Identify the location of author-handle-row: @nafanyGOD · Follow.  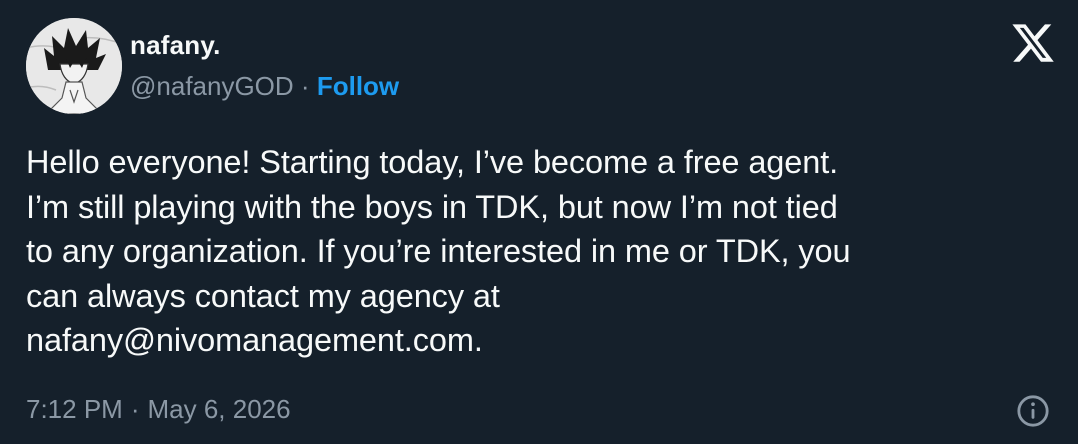
(264, 86).